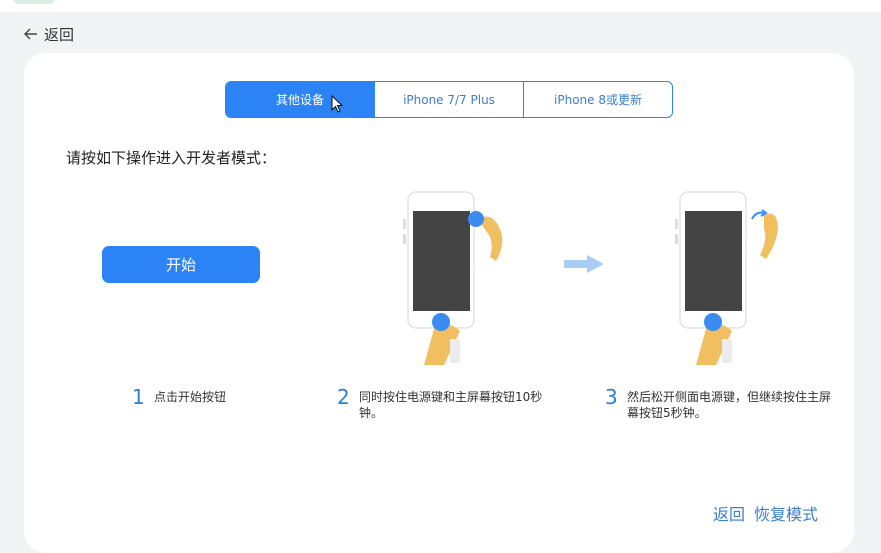 The width and height of the screenshot is (881, 553). I want to click on step-3: 3 然后松开侧面电源键，但继续按住主屏幕按钮5秒钟。, so click(718, 403).